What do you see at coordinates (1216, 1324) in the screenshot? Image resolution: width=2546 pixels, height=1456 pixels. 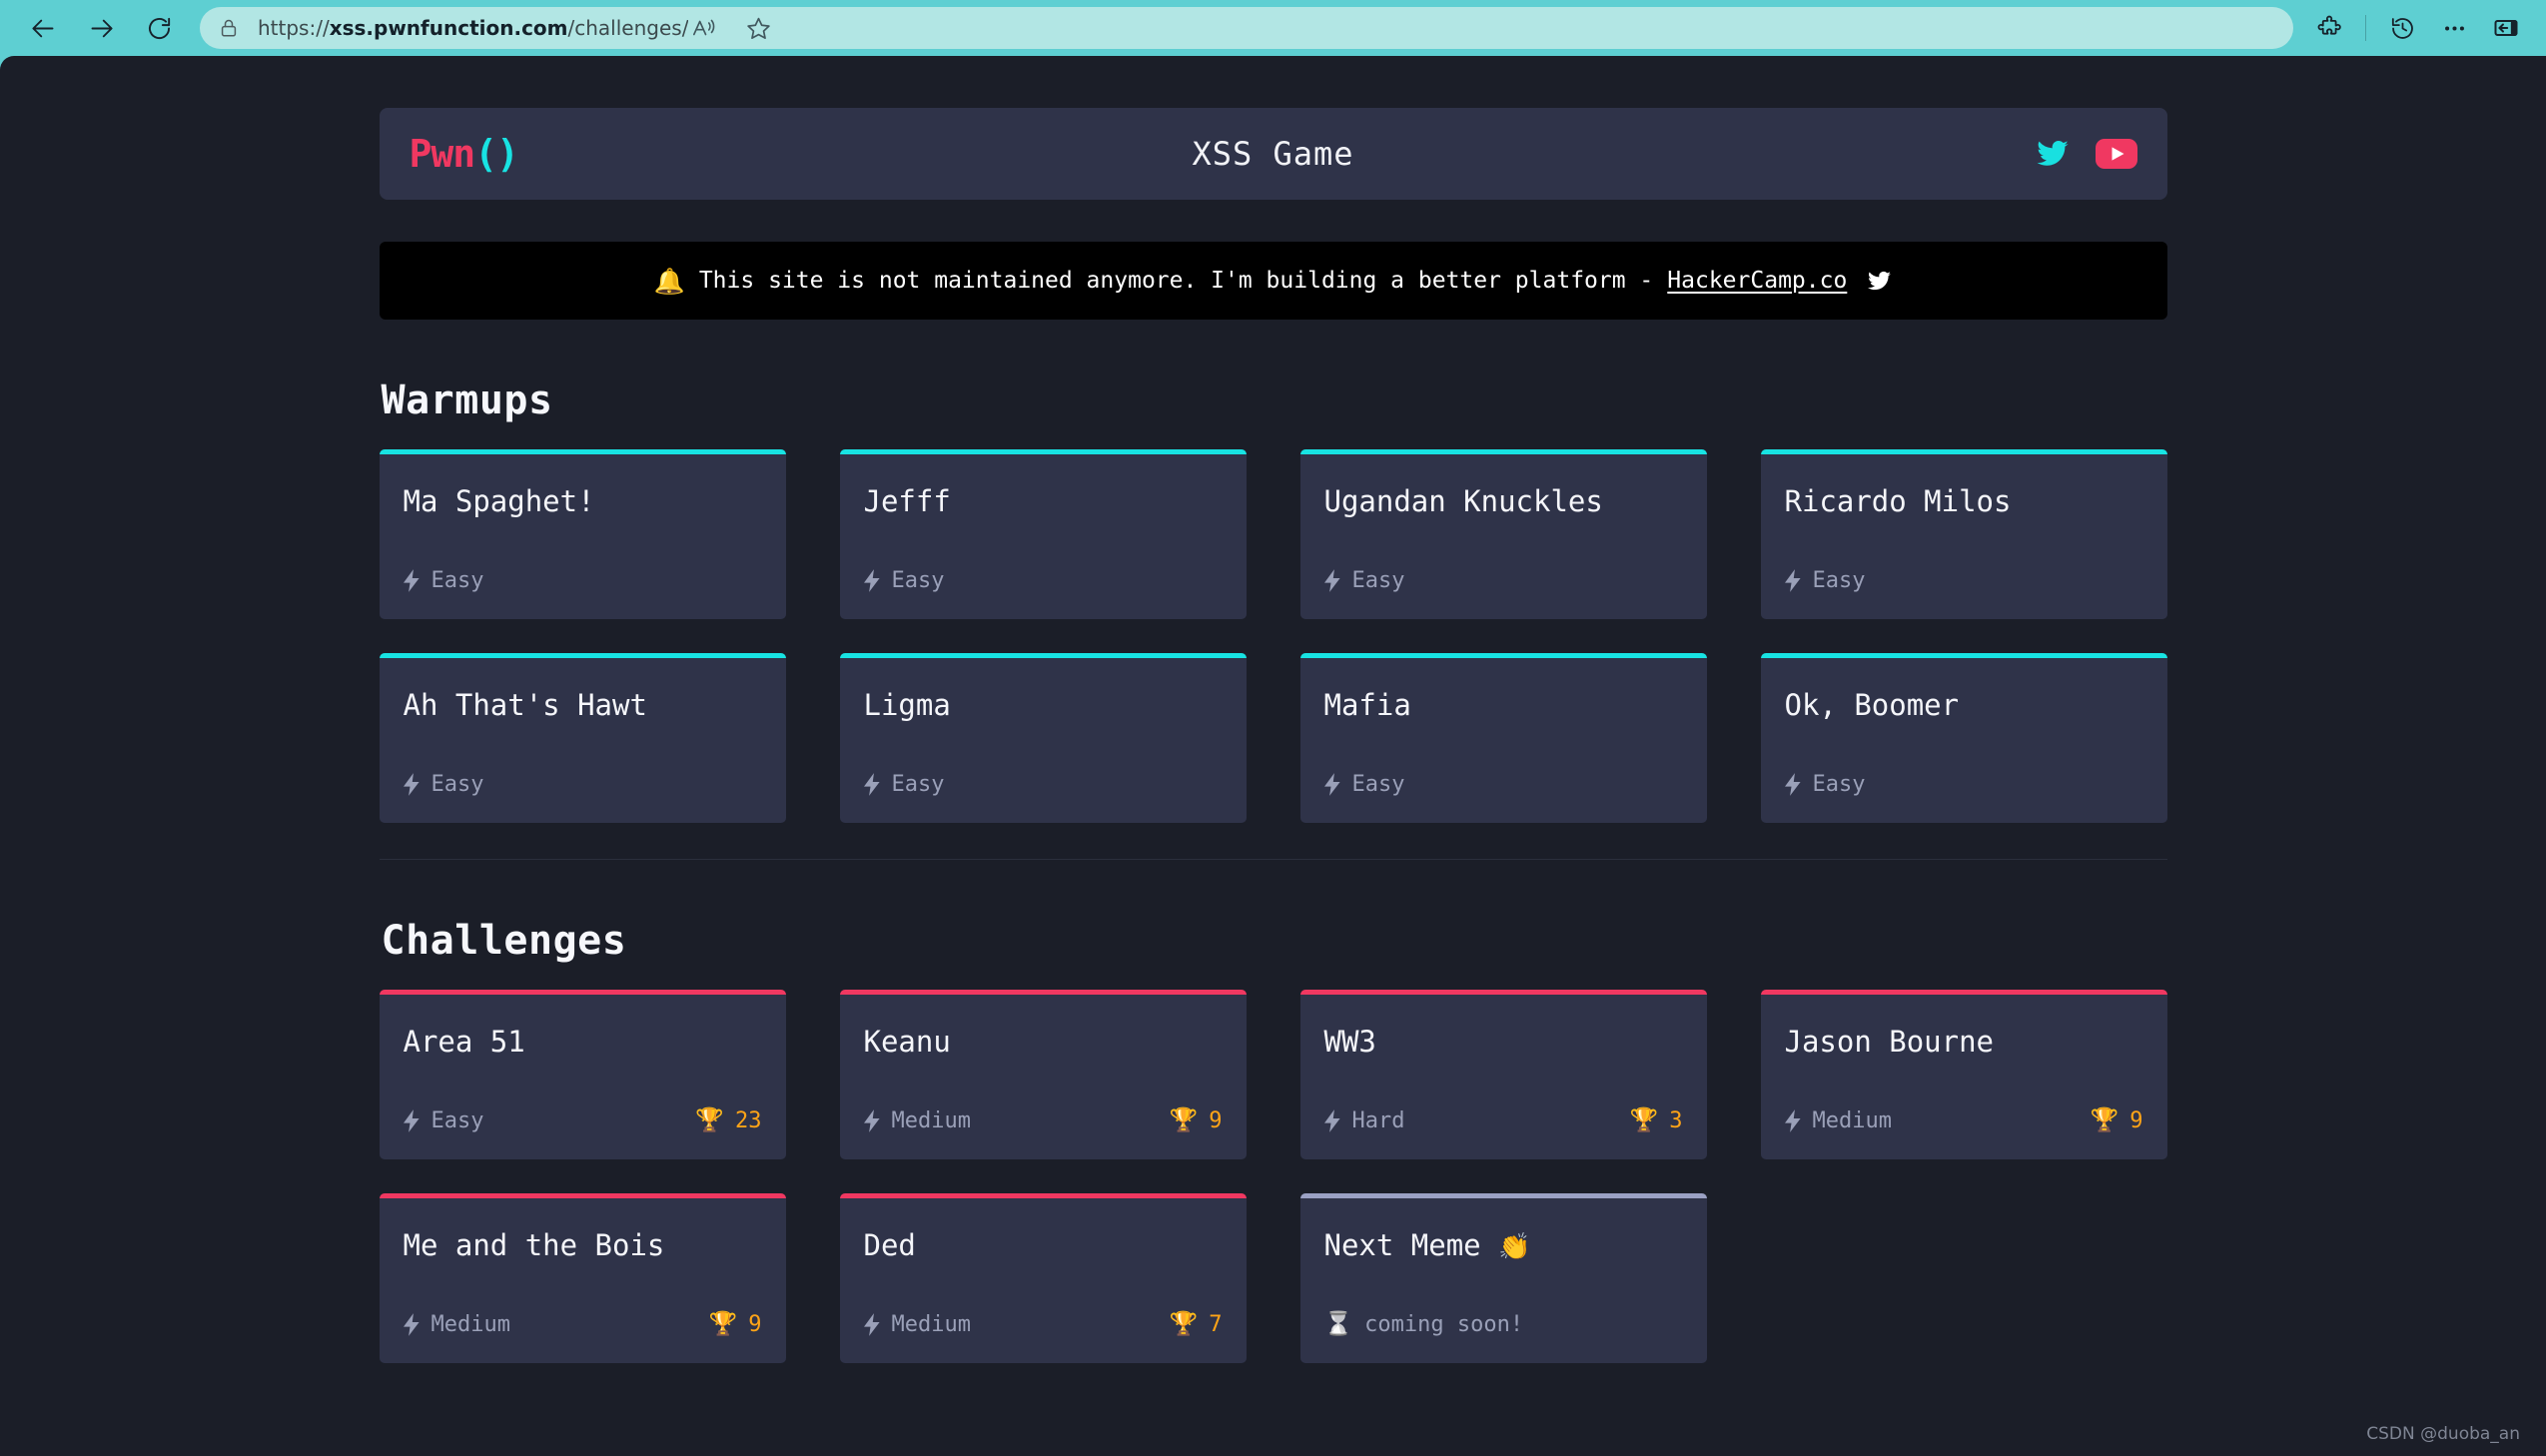 I see `score-value: 7` at bounding box center [1216, 1324].